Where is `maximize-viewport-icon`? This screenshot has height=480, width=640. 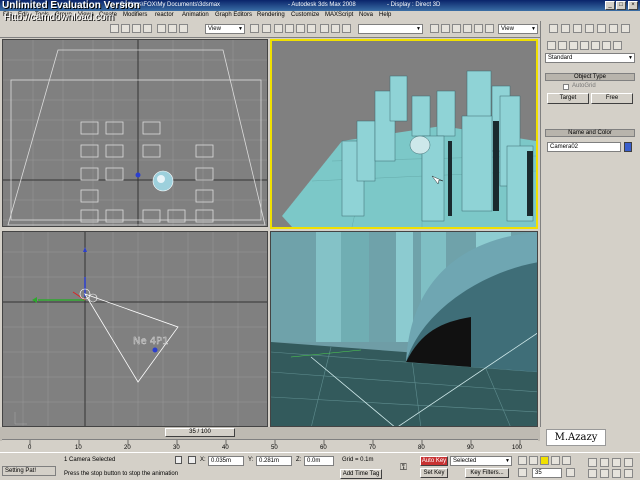 maximize-viewport-icon is located at coordinates (628, 473).